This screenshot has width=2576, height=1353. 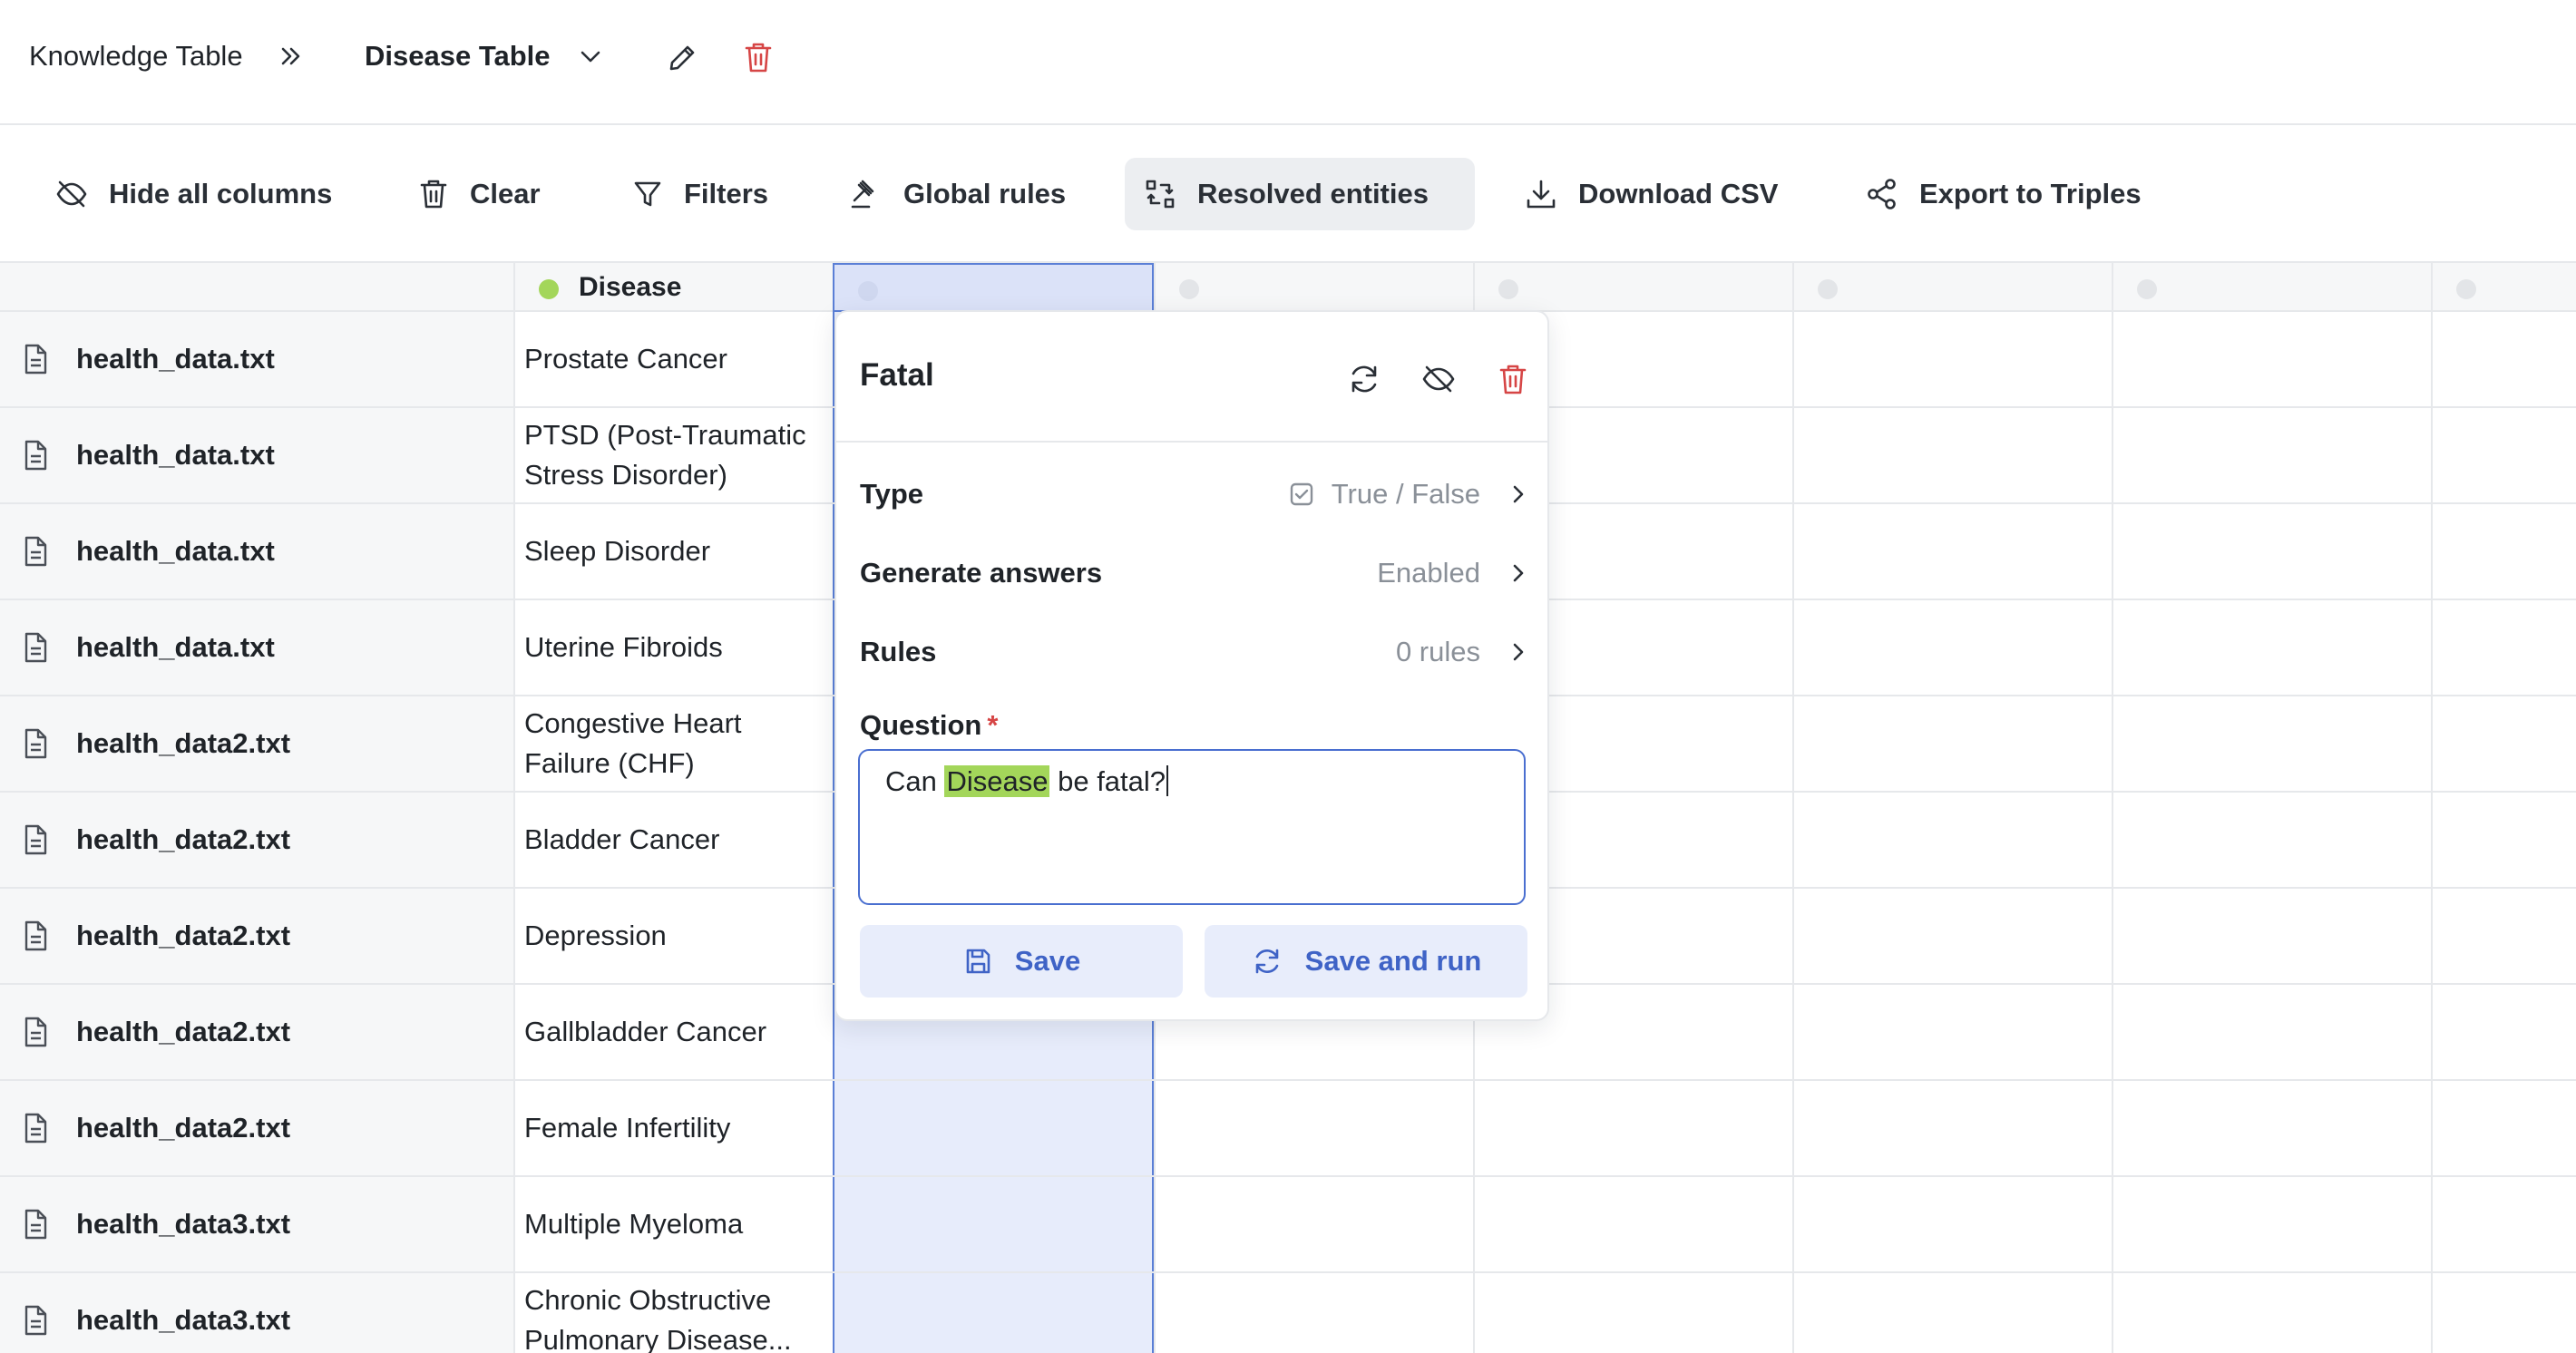 I want to click on disease-cell: Bladder Cancer, so click(x=673, y=840).